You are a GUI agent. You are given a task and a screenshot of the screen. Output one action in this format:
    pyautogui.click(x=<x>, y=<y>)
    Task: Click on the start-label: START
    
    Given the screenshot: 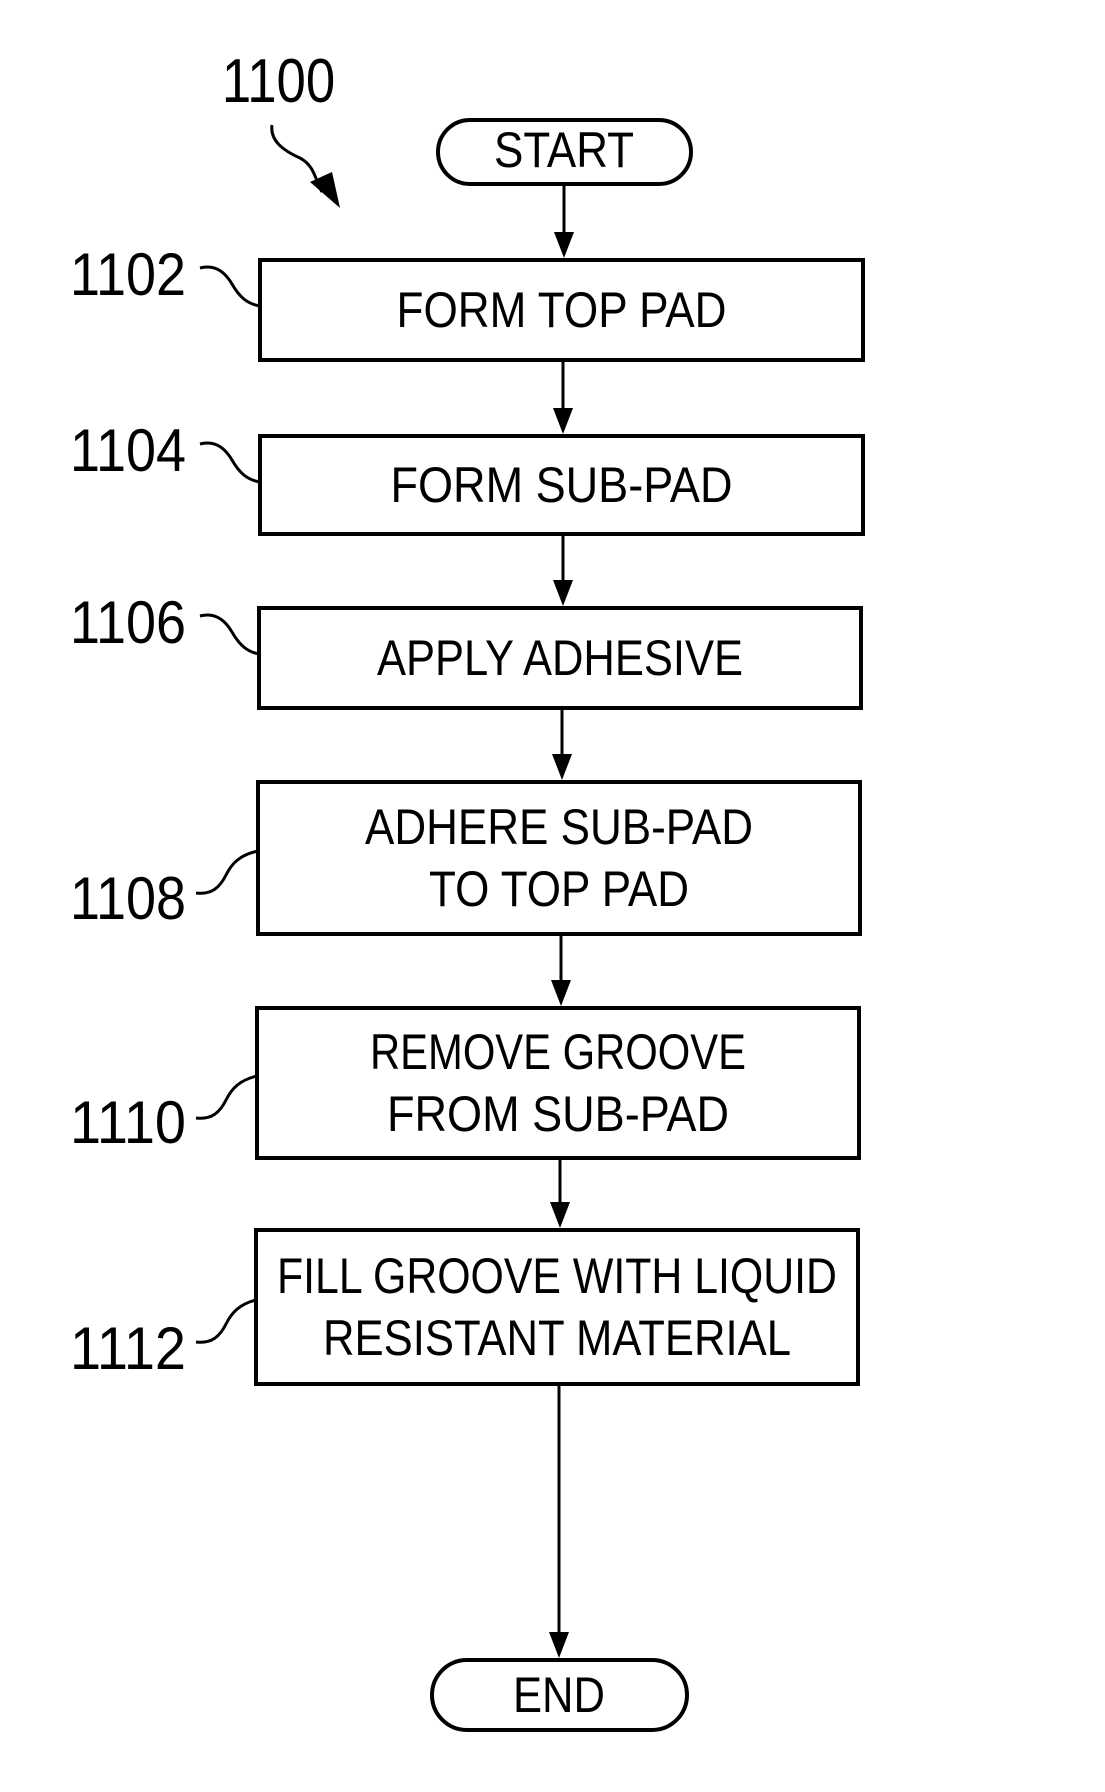 What is the action you would take?
    pyautogui.click(x=564, y=150)
    